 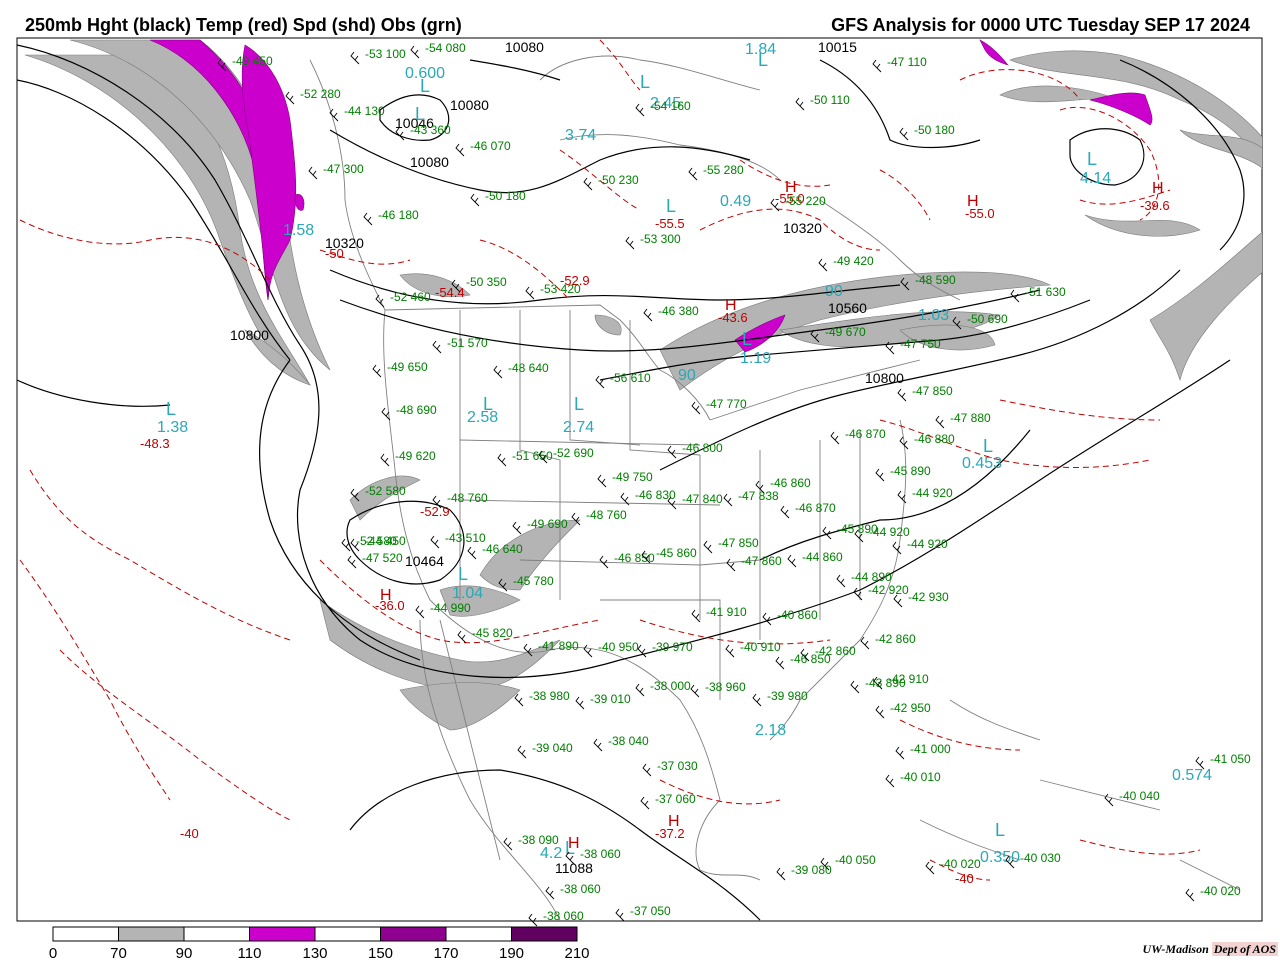 I want to click on jet-max-label: 2.18, so click(x=770, y=730).